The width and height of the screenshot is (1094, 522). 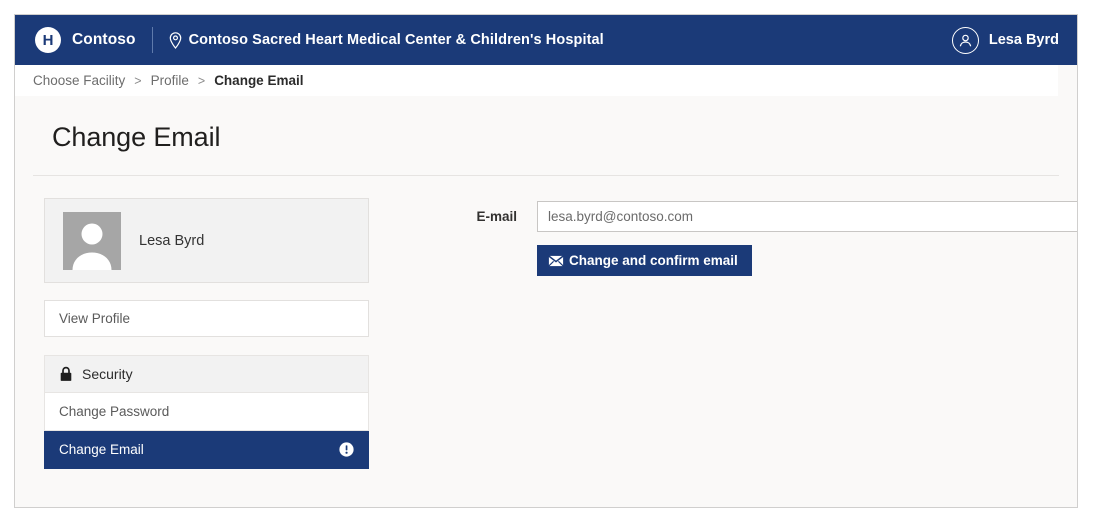 I want to click on breadcrumb-item-profile: Profile, so click(x=170, y=80).